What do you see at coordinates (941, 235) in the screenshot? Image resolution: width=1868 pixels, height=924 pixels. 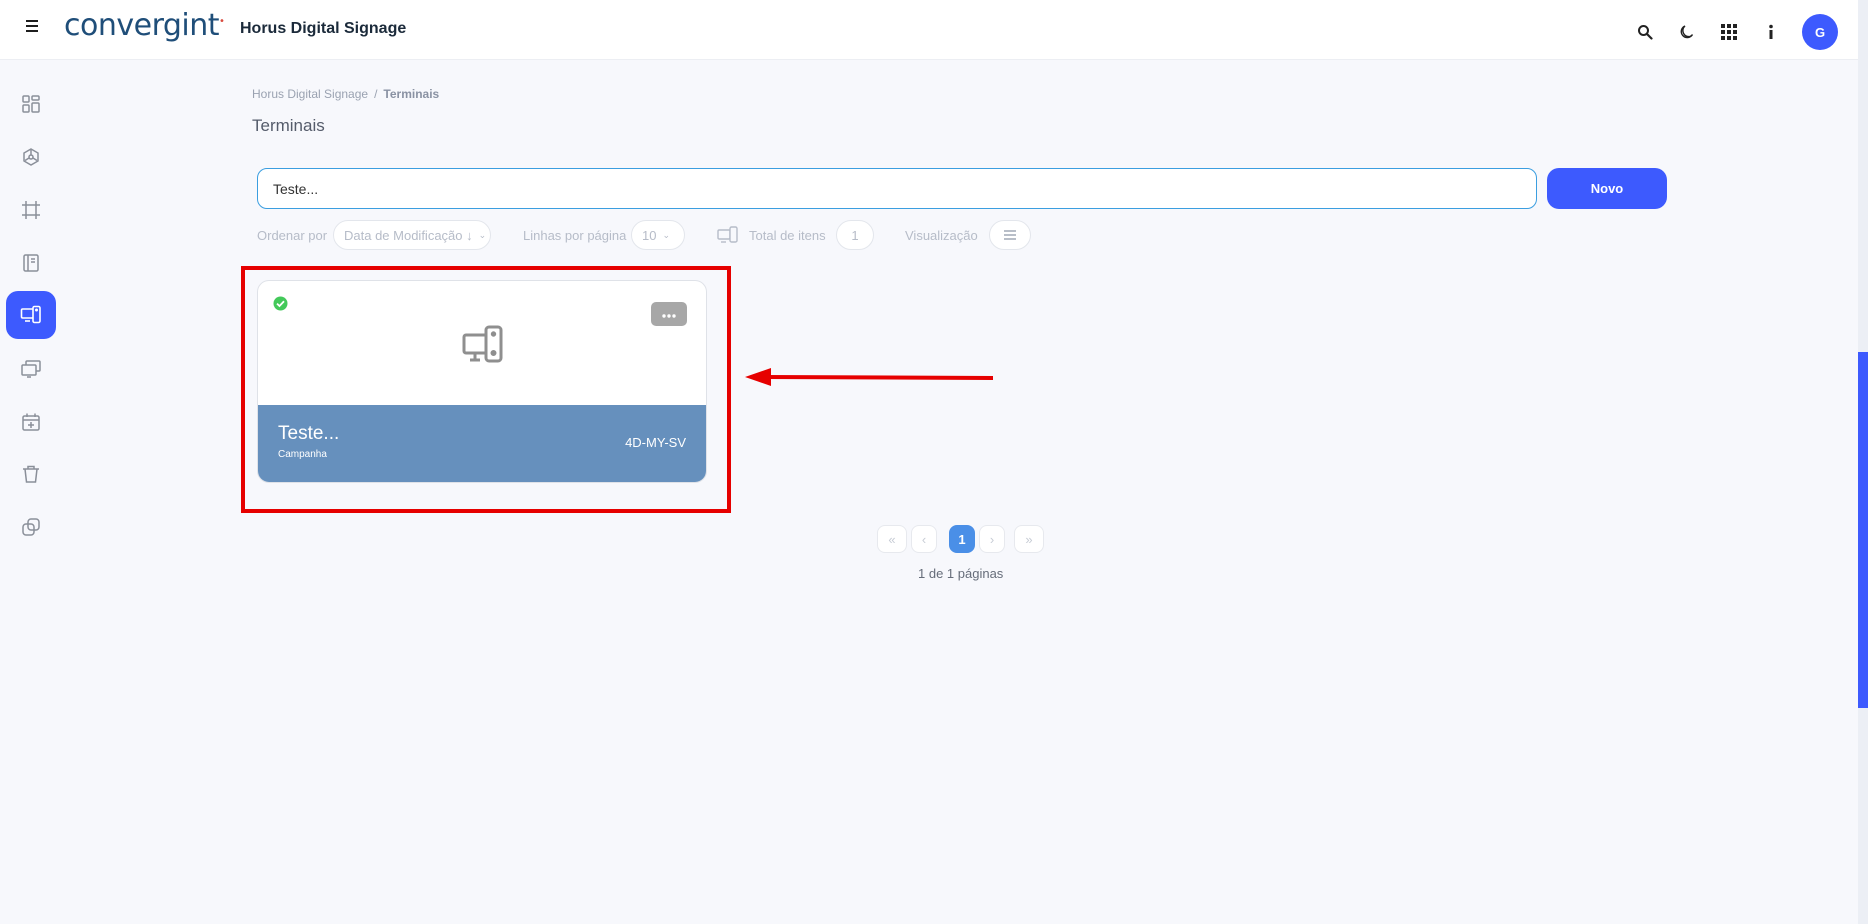 I see `view-label: Visualização` at bounding box center [941, 235].